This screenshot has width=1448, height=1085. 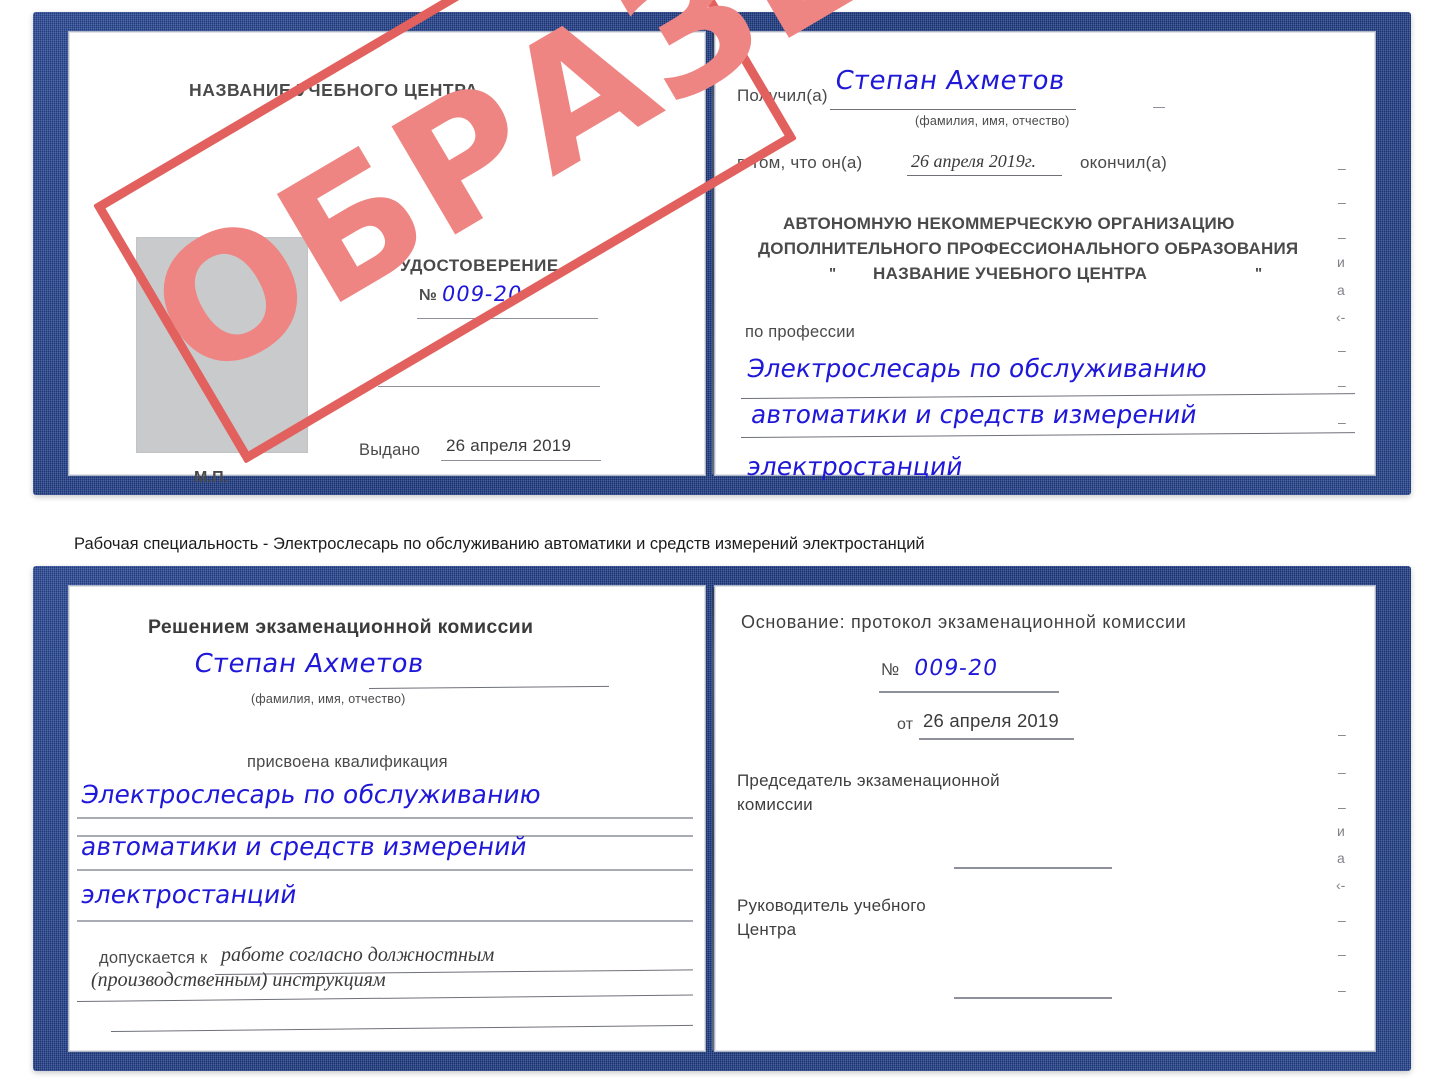 I want to click on number-label: №, so click(x=428, y=295).